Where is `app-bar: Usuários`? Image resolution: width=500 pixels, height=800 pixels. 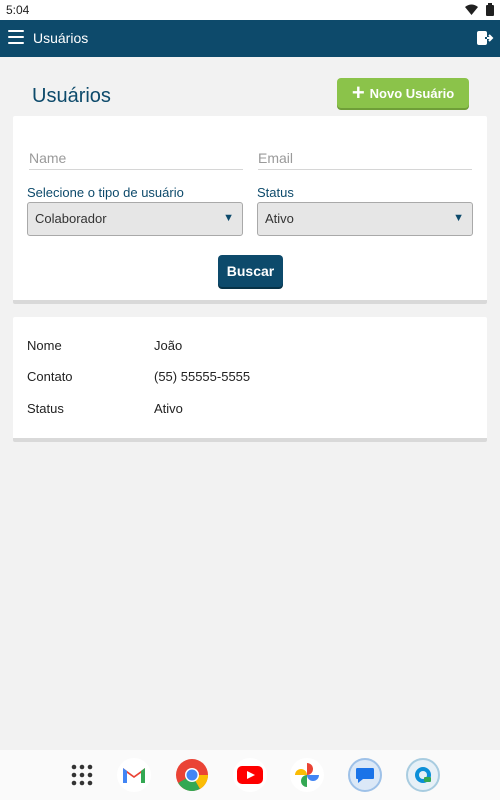
app-bar: Usuários is located at coordinates (250, 38).